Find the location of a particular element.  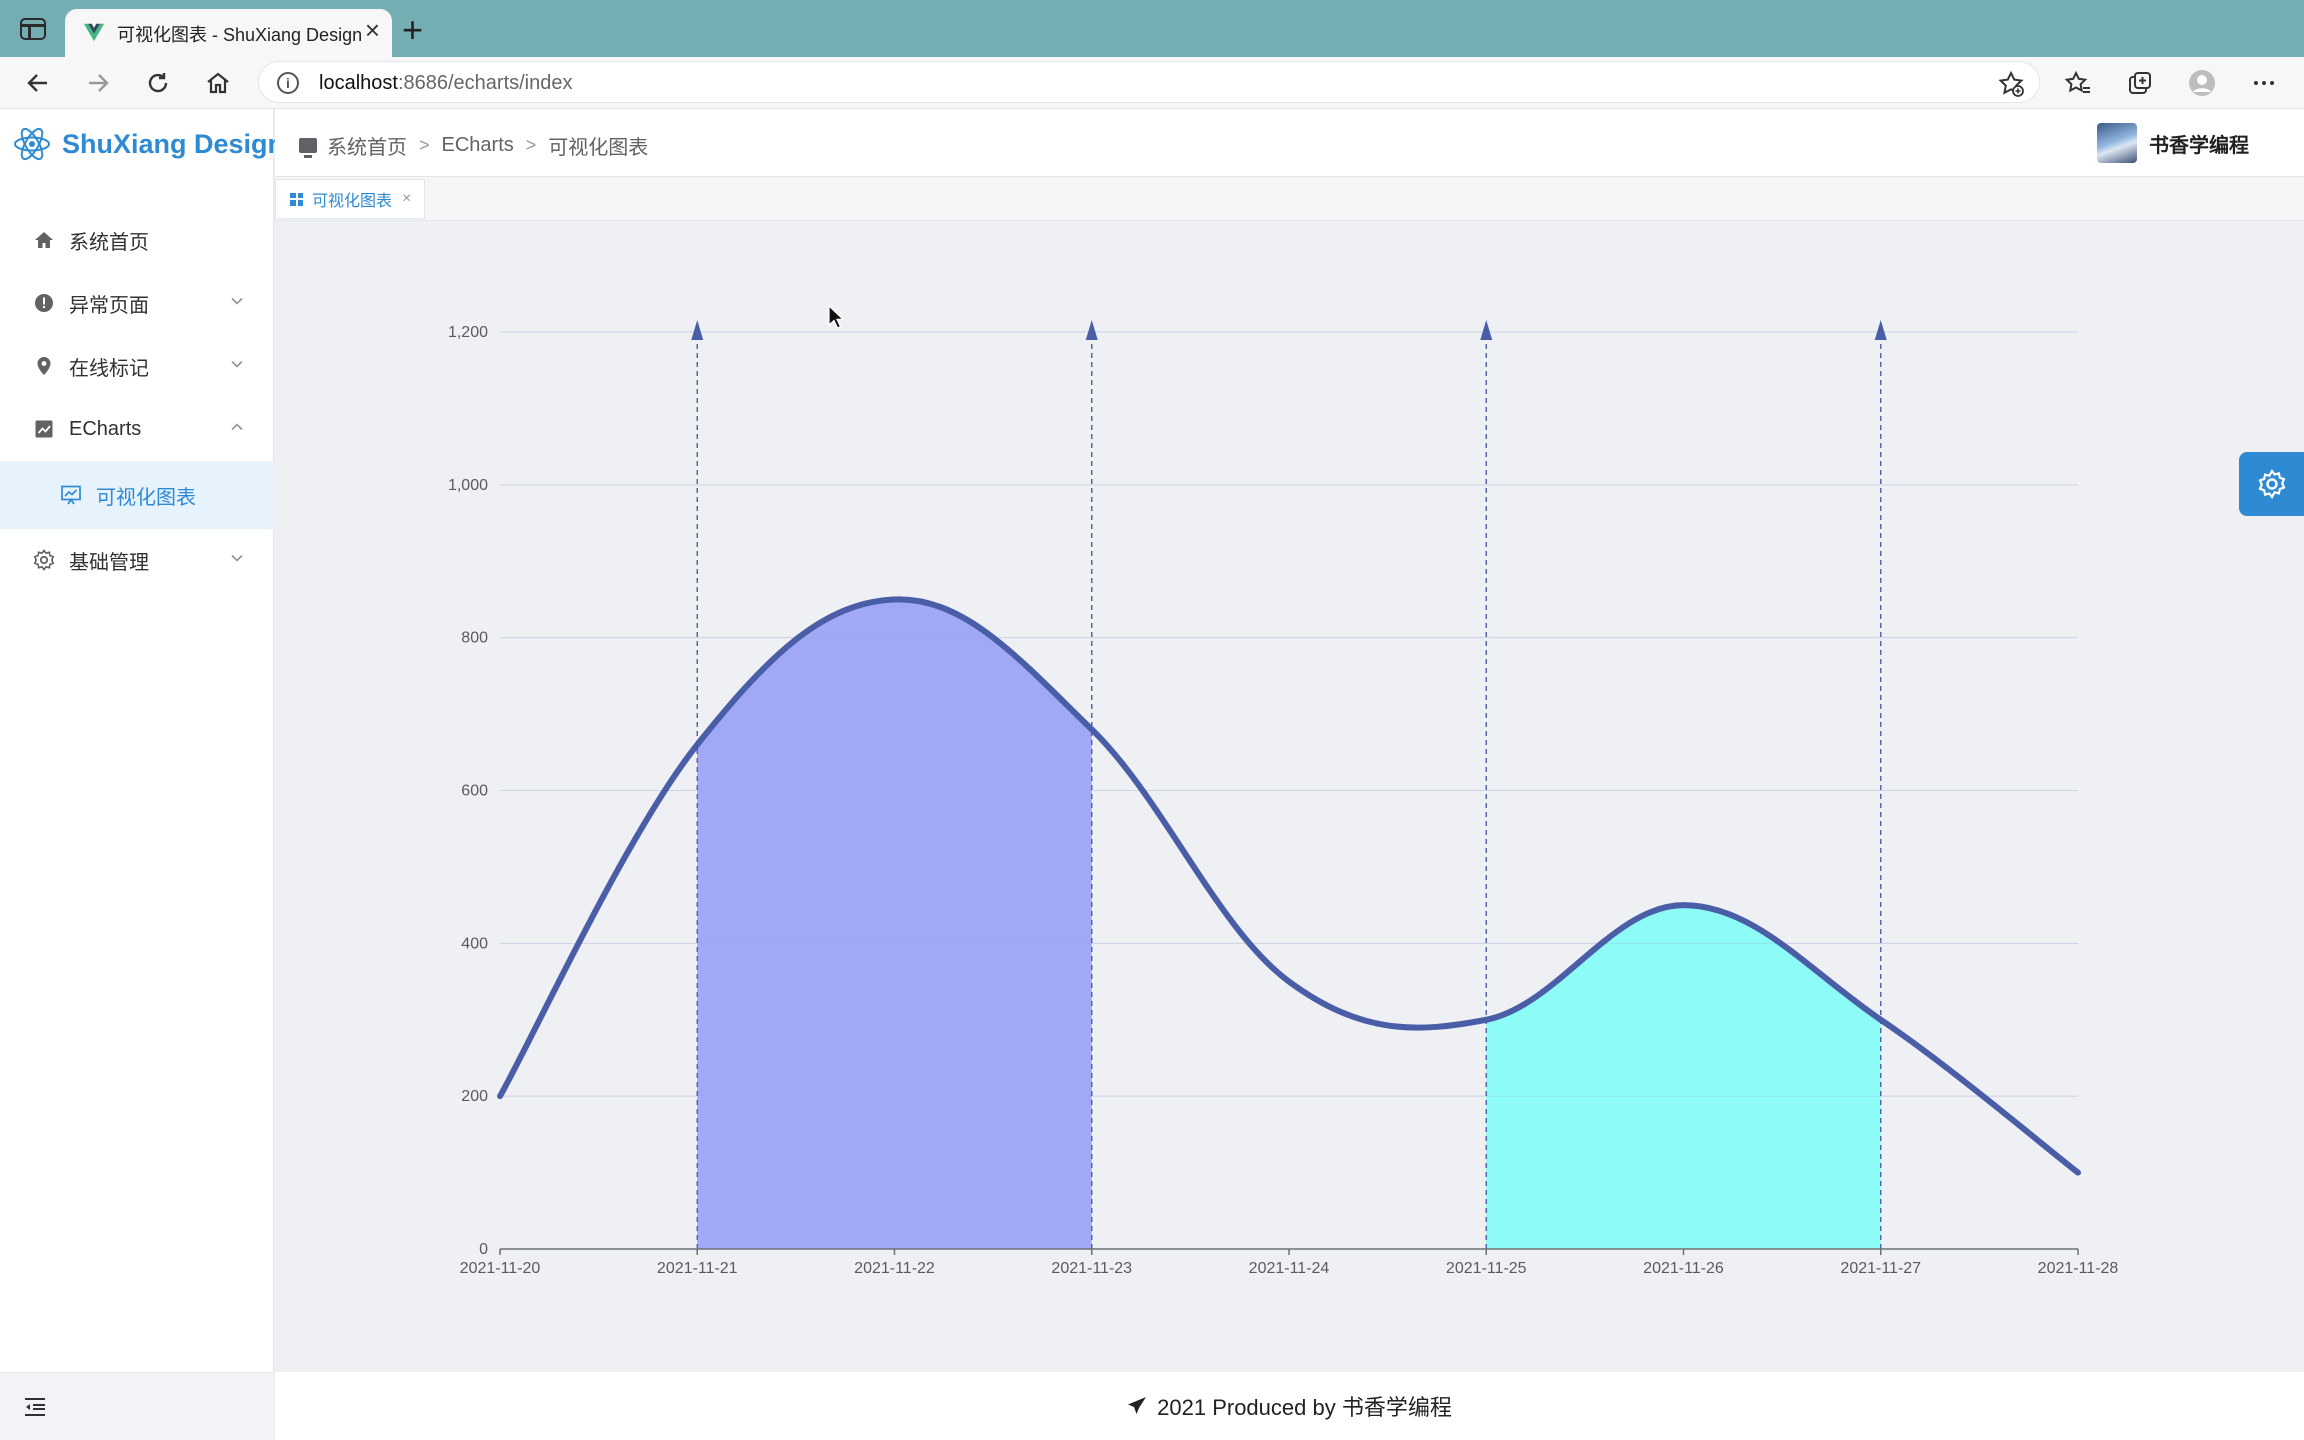

browser-tab: 可视化图表 - ShuXiang Design × is located at coordinates (228, 33).